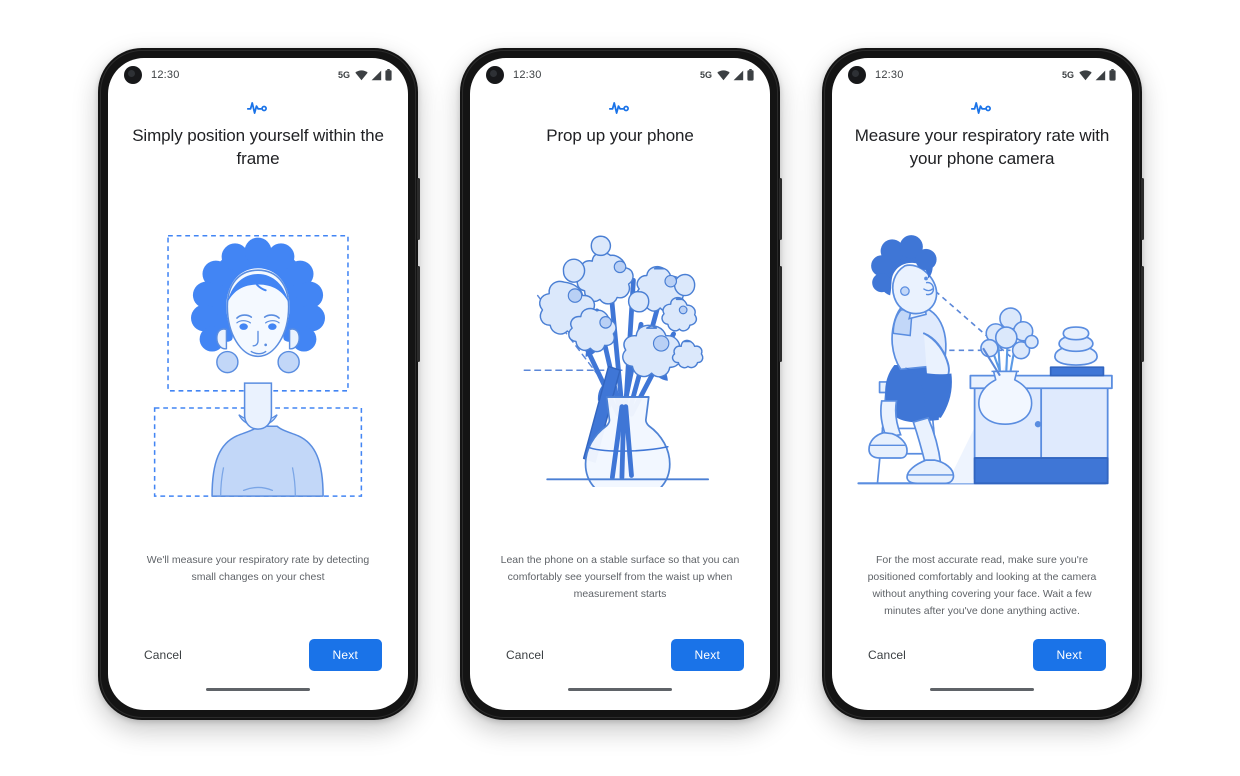 The image size is (1240, 776). Describe the element at coordinates (258, 361) in the screenshot. I see `illustration-person-in-frame` at that location.